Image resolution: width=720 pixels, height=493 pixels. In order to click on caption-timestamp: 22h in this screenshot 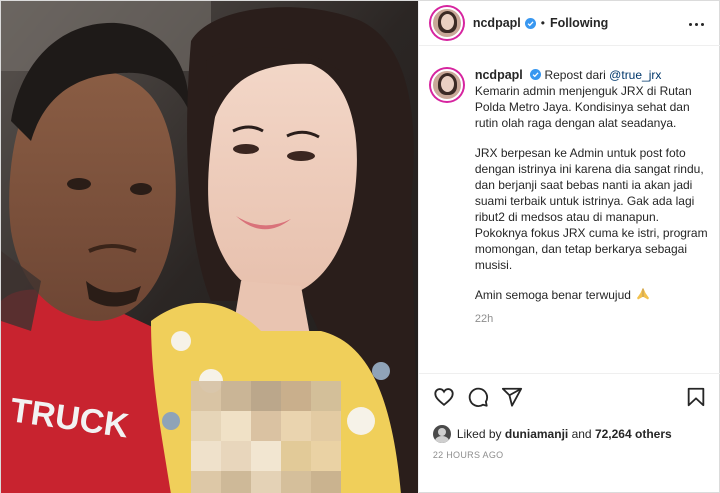, I will do `click(484, 319)`.